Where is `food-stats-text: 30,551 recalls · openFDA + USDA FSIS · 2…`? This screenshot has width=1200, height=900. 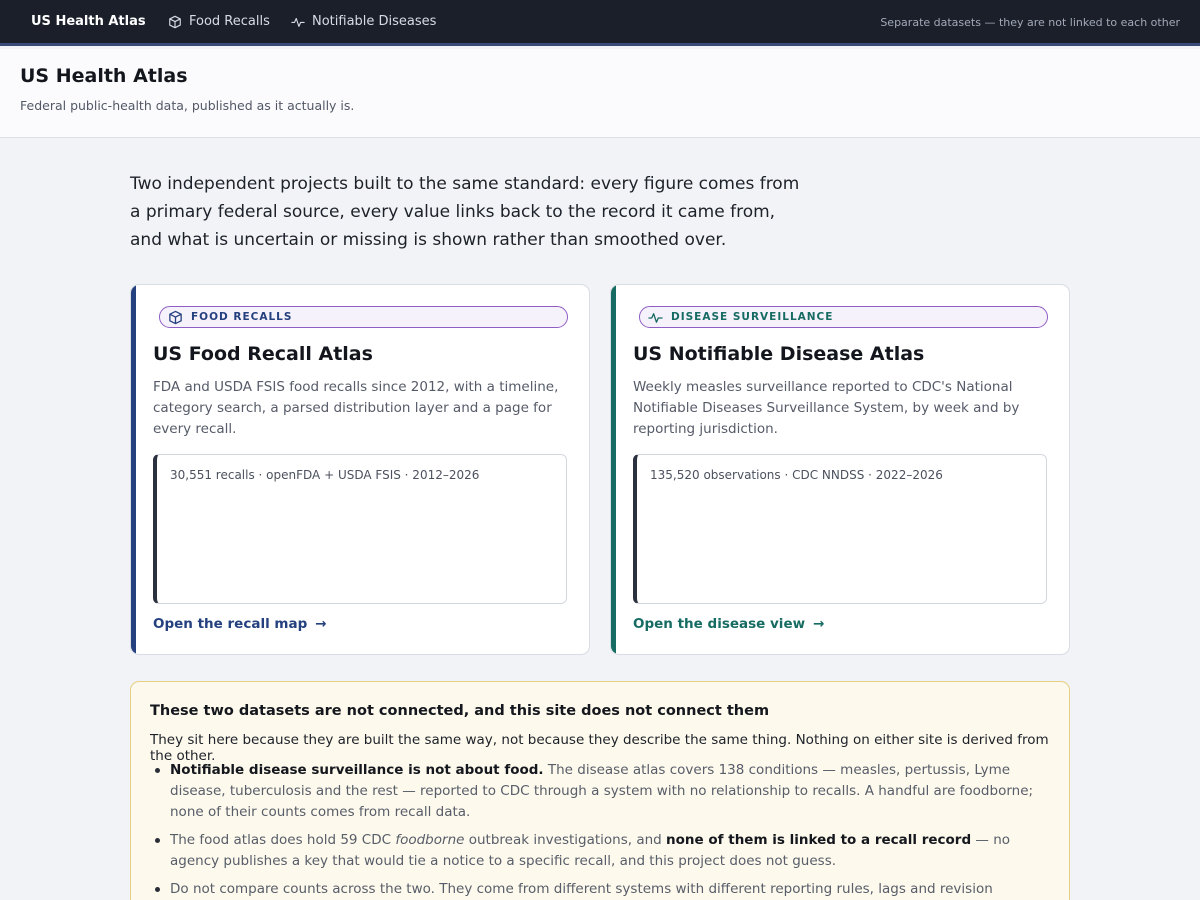
food-stats-text: 30,551 recalls · openFDA + USDA FSIS · 2… is located at coordinates (325, 475).